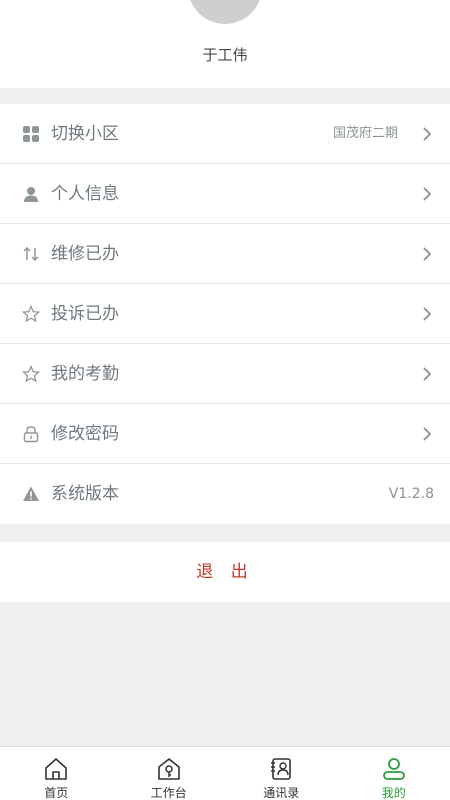  I want to click on grid-icon, so click(31, 134).